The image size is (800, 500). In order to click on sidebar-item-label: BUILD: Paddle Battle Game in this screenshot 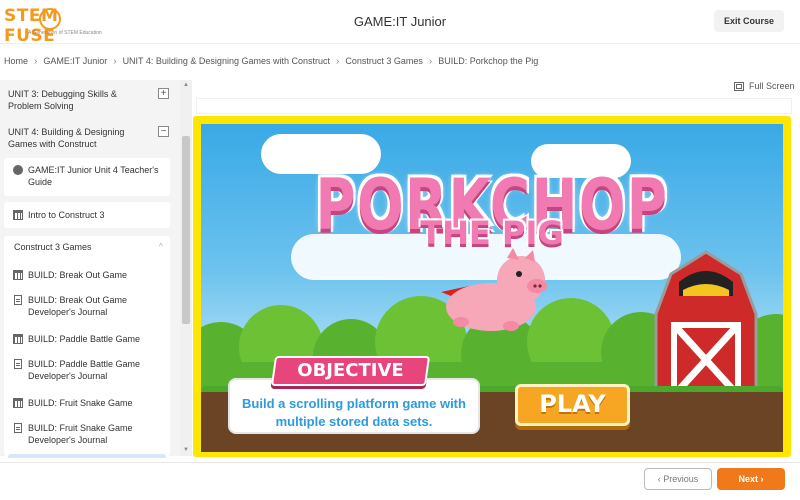, I will do `click(84, 339)`.